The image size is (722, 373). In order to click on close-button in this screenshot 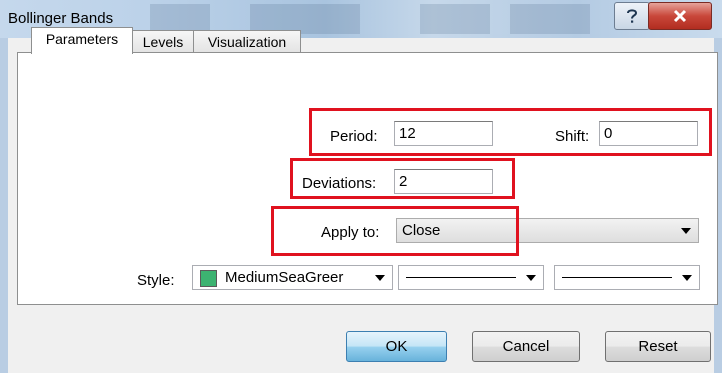, I will do `click(680, 16)`.